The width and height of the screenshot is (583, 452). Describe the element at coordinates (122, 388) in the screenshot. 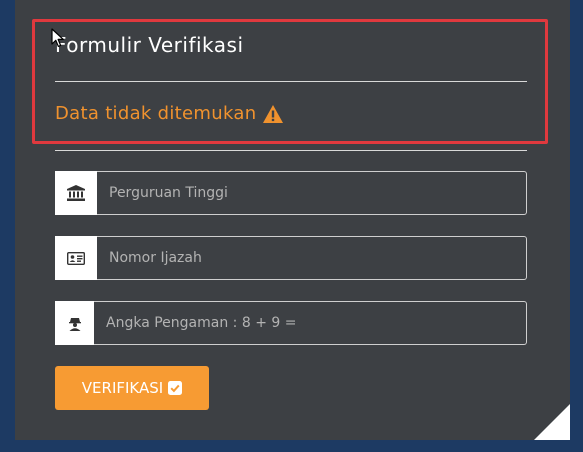

I see `verify-button-label: VERIFIKASI` at that location.